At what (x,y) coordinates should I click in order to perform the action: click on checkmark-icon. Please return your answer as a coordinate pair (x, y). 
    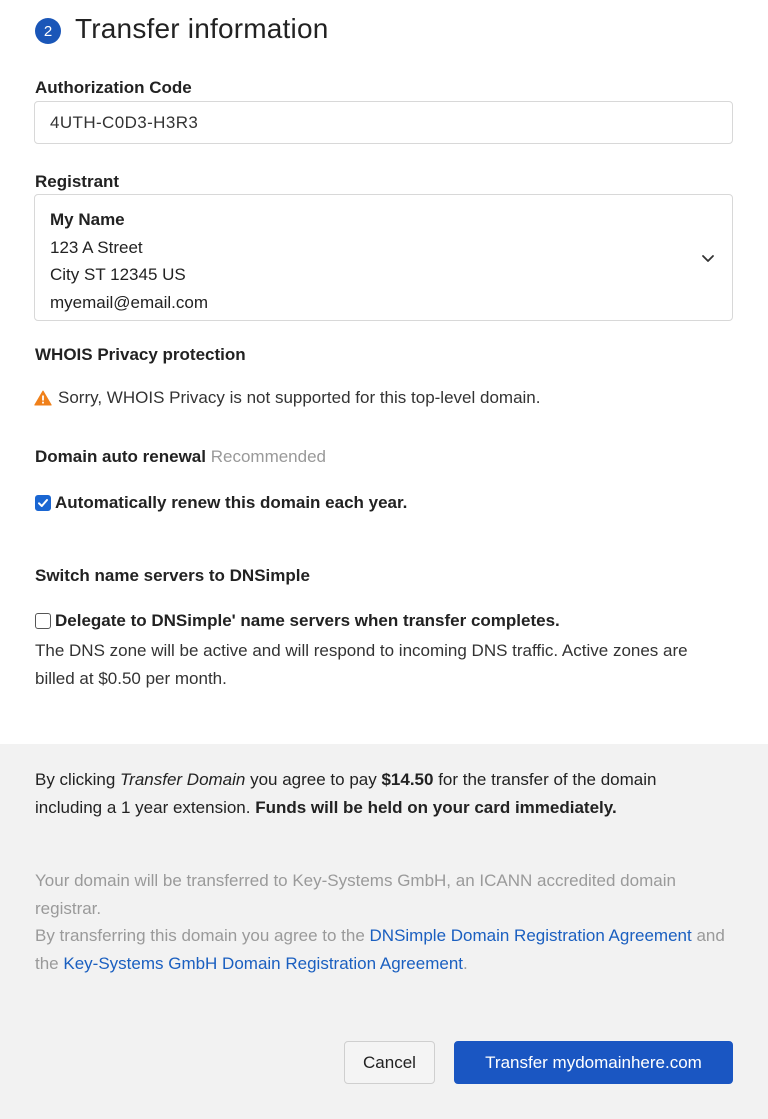
    Looking at the image, I should click on (43, 503).